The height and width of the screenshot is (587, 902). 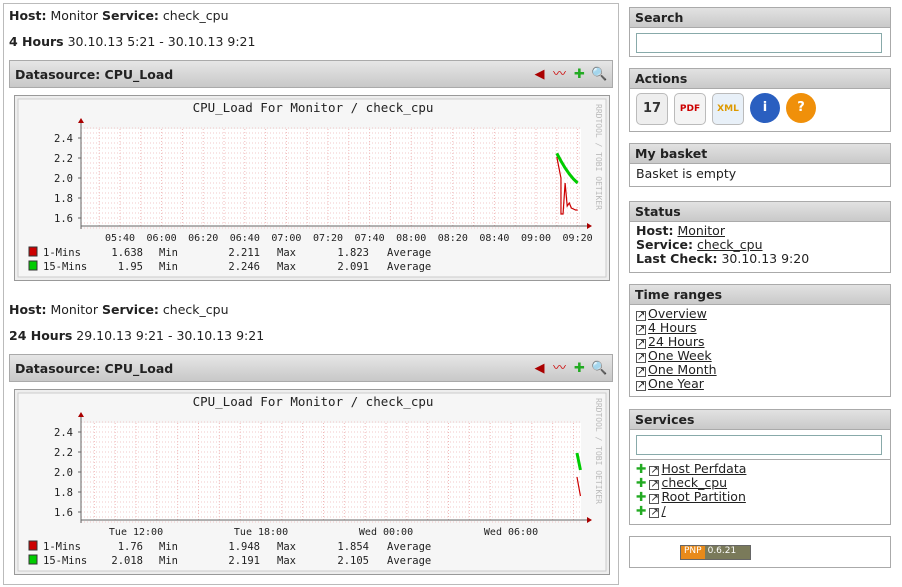 What do you see at coordinates (760, 18) in the screenshot?
I see `search-title: Search` at bounding box center [760, 18].